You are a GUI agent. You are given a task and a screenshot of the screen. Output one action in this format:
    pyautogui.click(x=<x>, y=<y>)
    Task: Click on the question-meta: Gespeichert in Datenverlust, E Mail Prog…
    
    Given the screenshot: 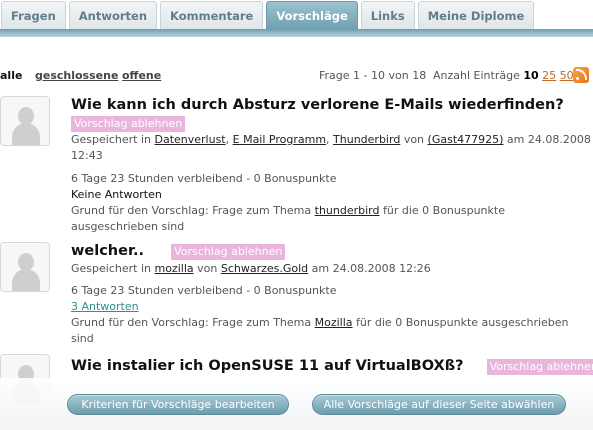 What is the action you would take?
    pyautogui.click(x=331, y=139)
    